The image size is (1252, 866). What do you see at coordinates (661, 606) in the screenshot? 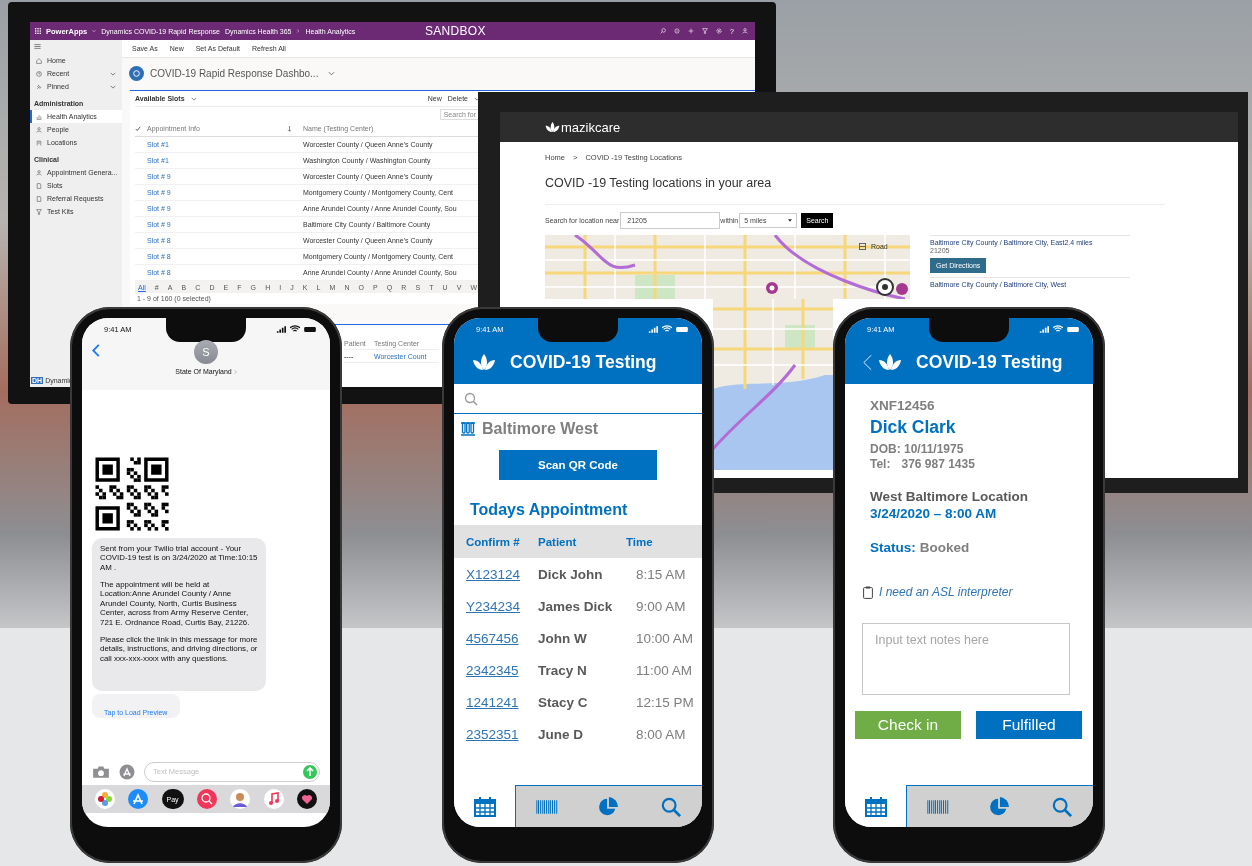
I see `appointment-time: 9:00 AM` at bounding box center [661, 606].